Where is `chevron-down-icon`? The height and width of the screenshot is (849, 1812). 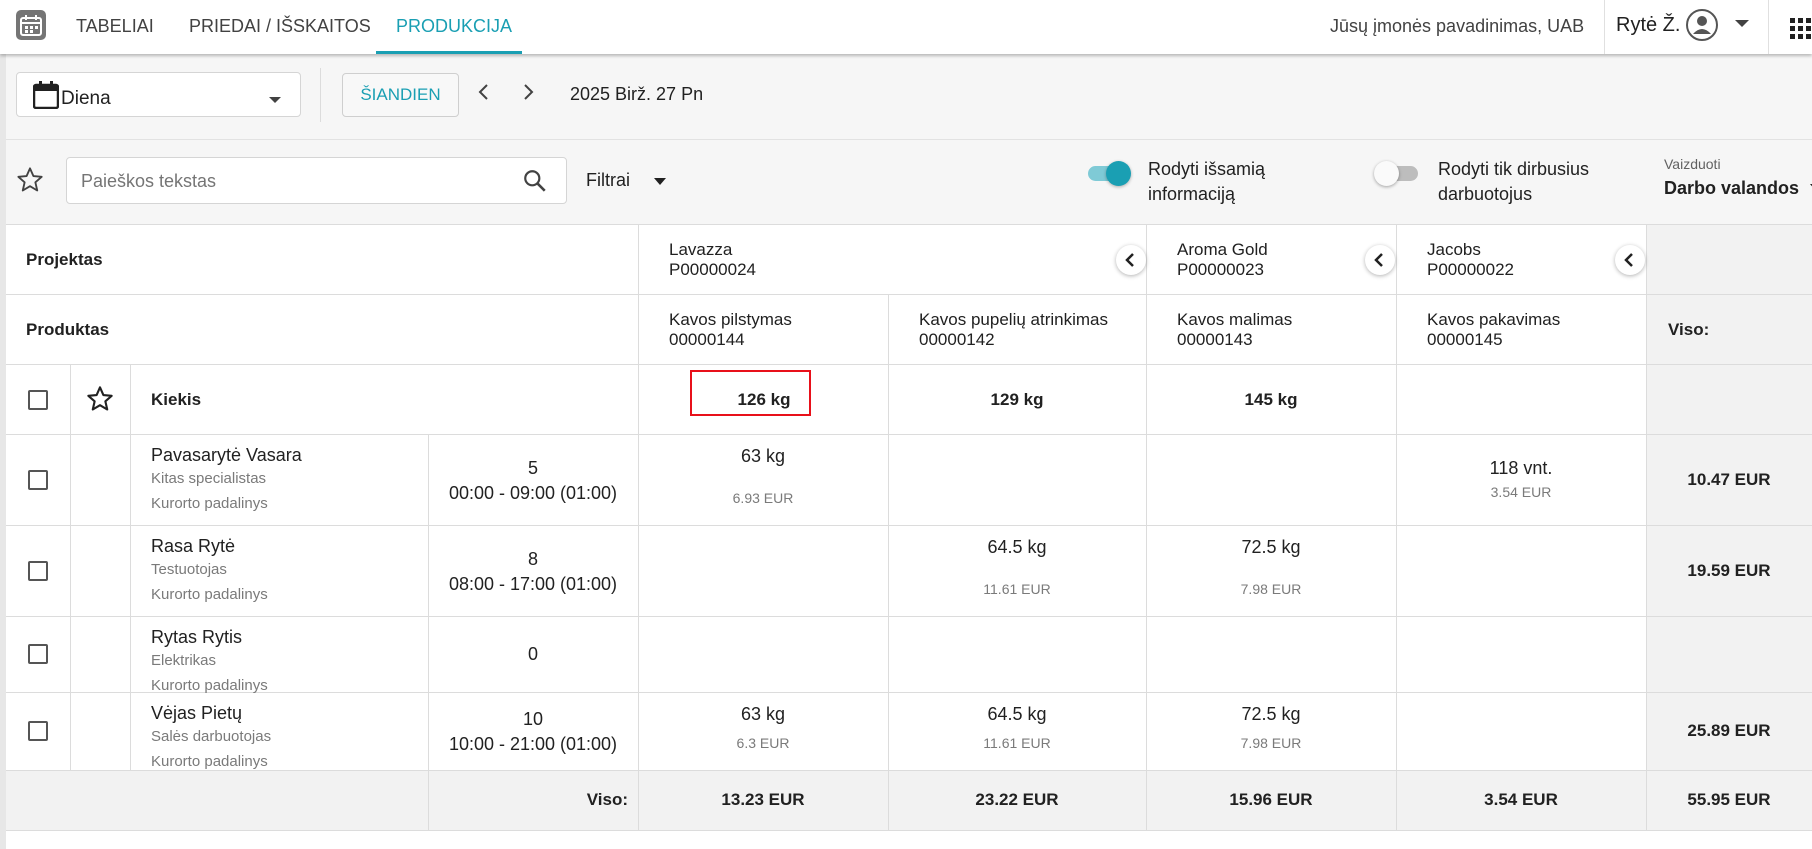
chevron-down-icon is located at coordinates (275, 100).